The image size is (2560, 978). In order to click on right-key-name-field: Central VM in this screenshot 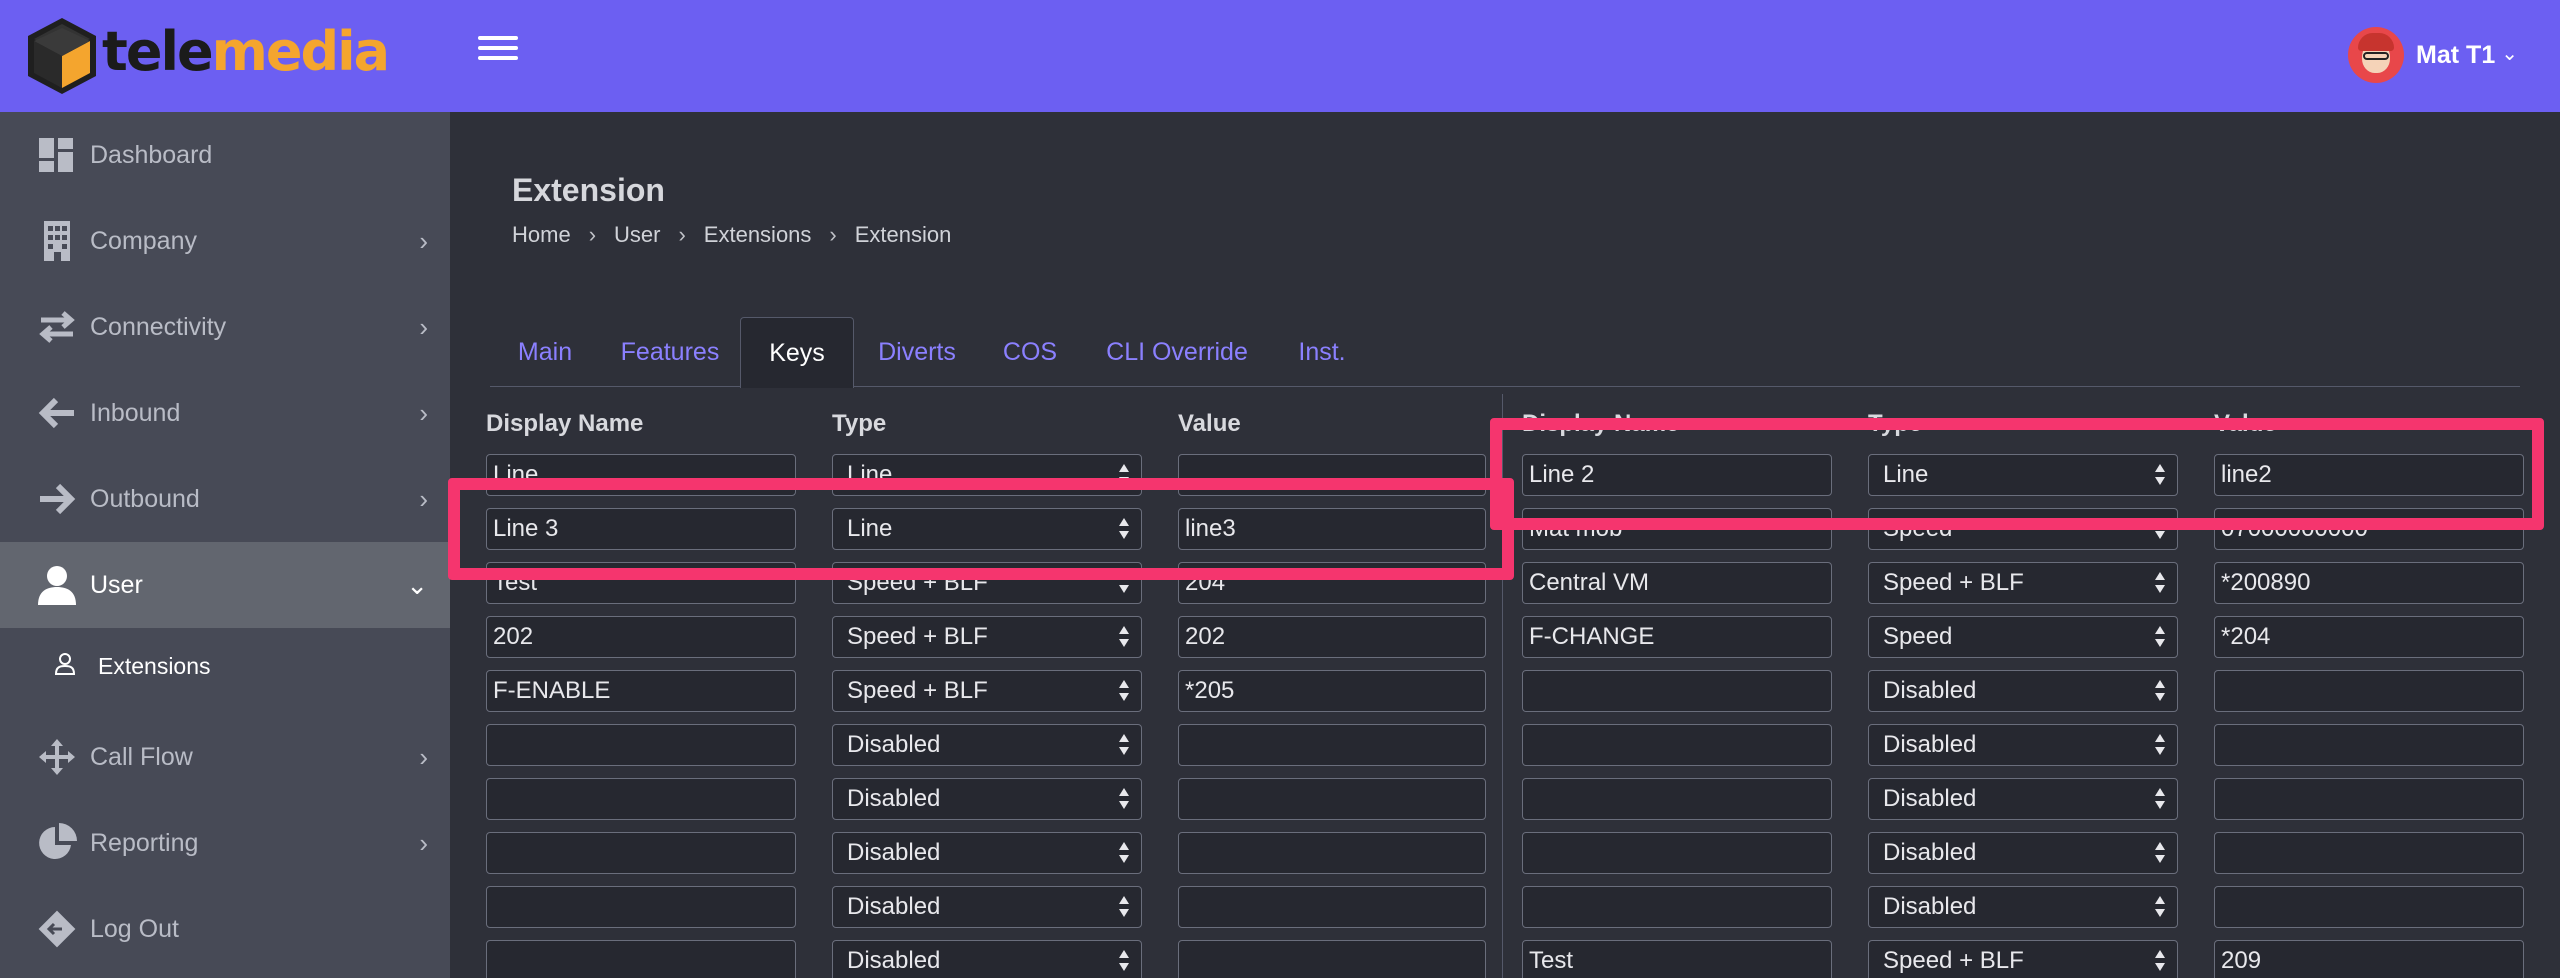, I will do `click(1677, 583)`.